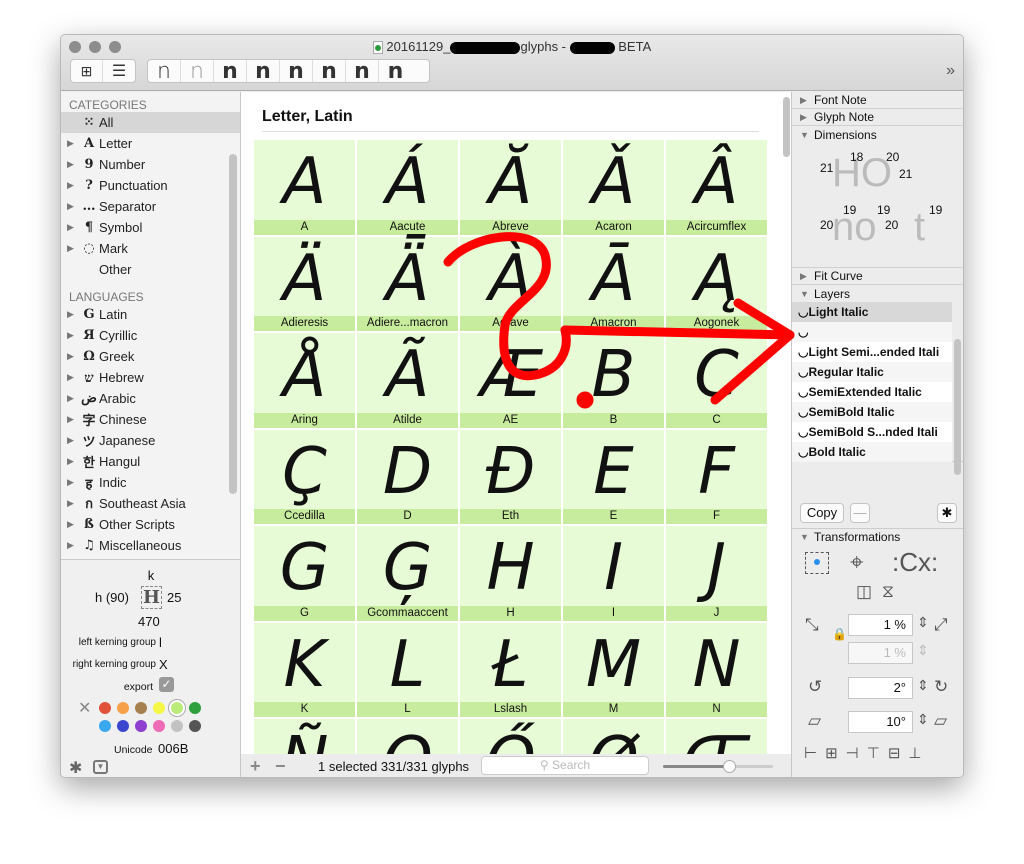  What do you see at coordinates (677, 332) in the screenshot?
I see `annotation-arrow-shaft` at bounding box center [677, 332].